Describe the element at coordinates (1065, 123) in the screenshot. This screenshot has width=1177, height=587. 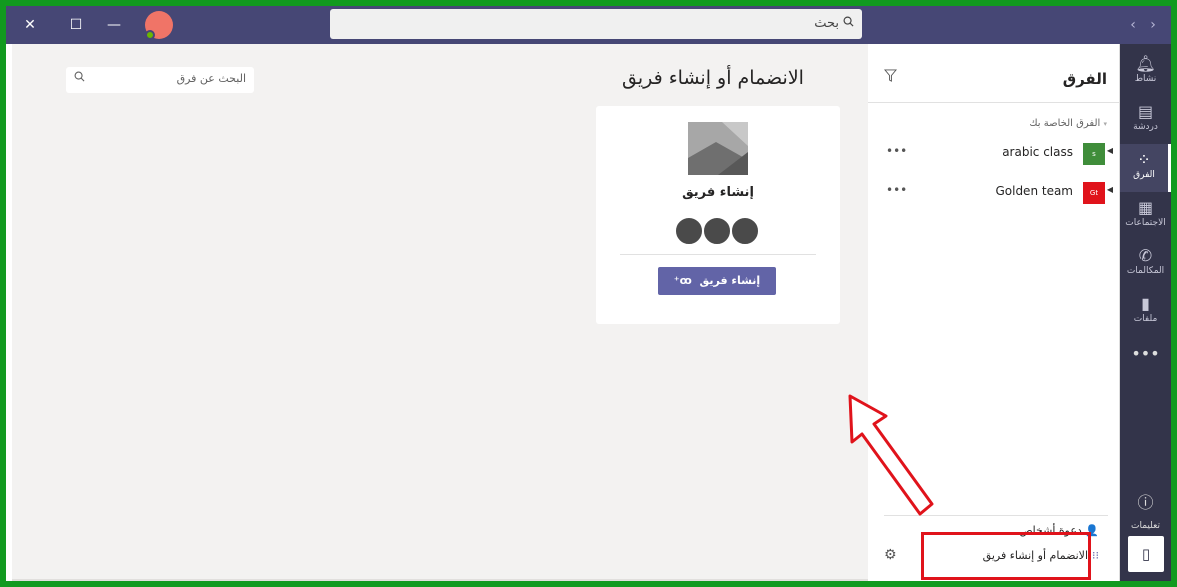
I see `your-teams-section-text: الفرق الخاصة بك` at that location.